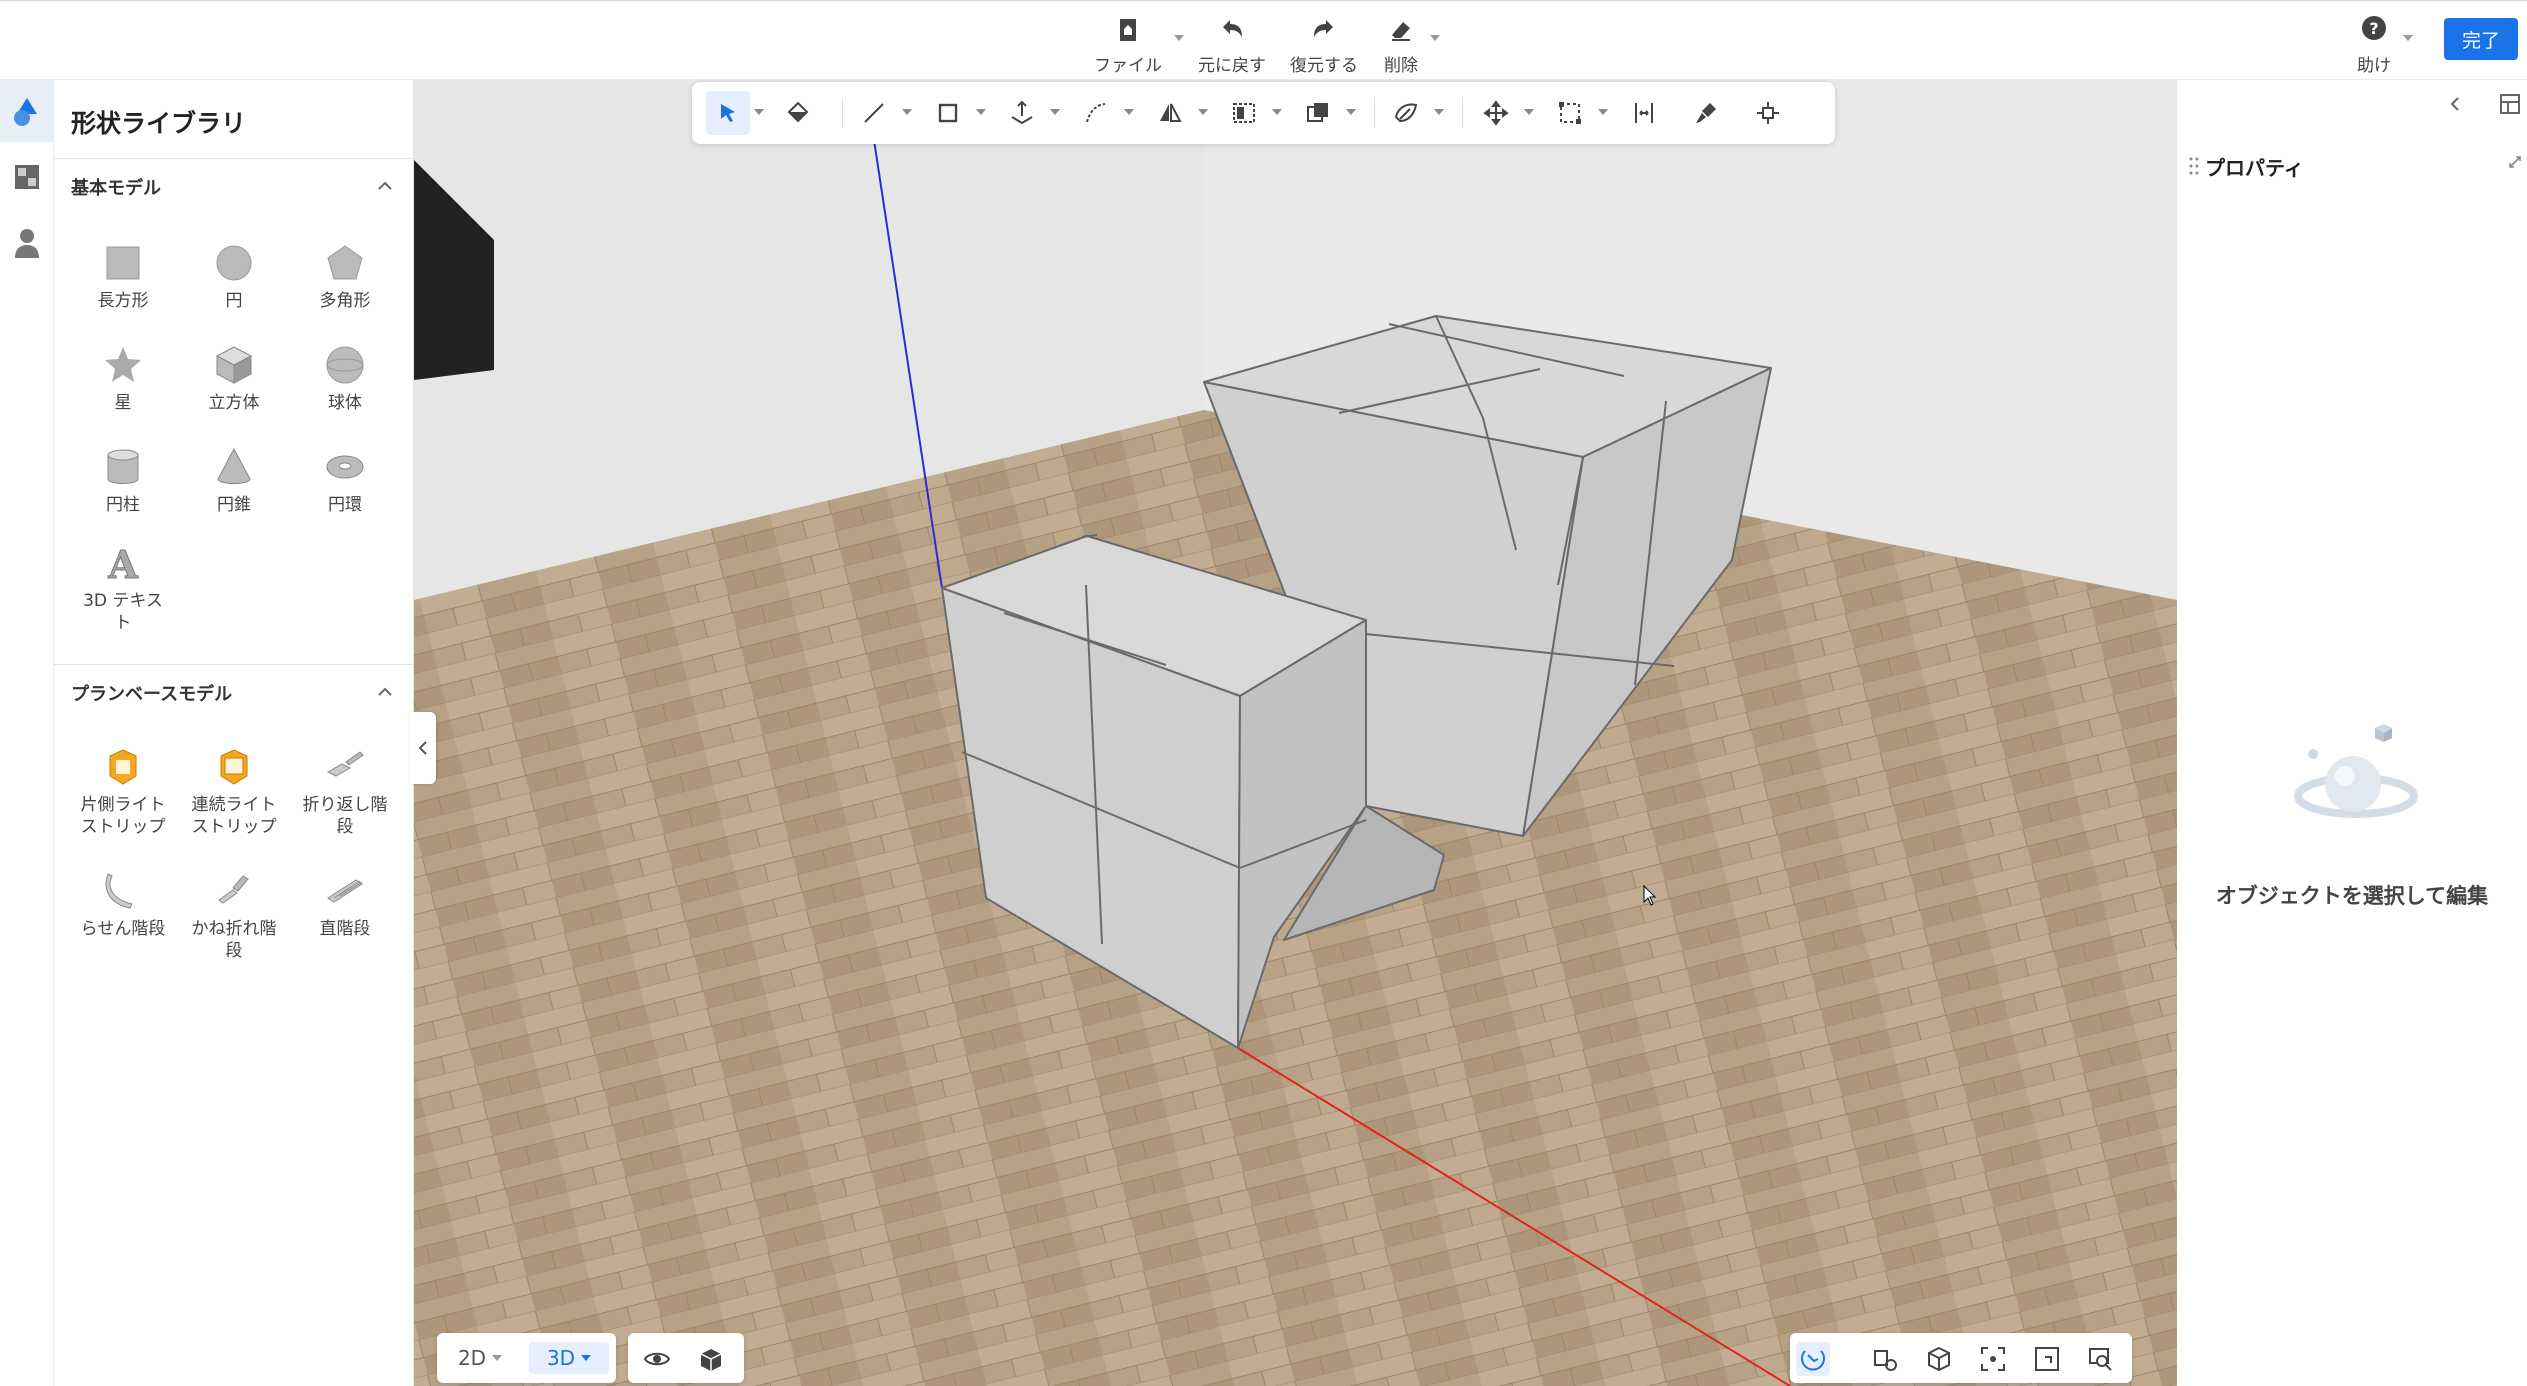  What do you see at coordinates (2481, 39) in the screenshot?
I see `done-button: 完了` at bounding box center [2481, 39].